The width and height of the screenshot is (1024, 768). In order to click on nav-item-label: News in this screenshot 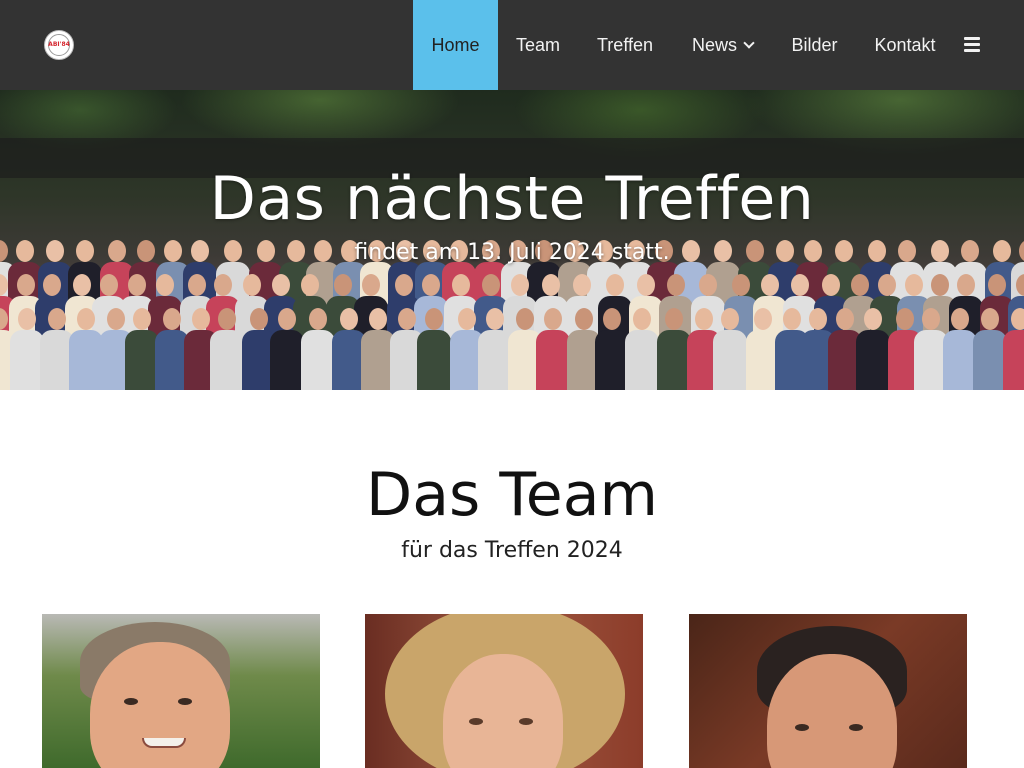, I will do `click(714, 44)`.